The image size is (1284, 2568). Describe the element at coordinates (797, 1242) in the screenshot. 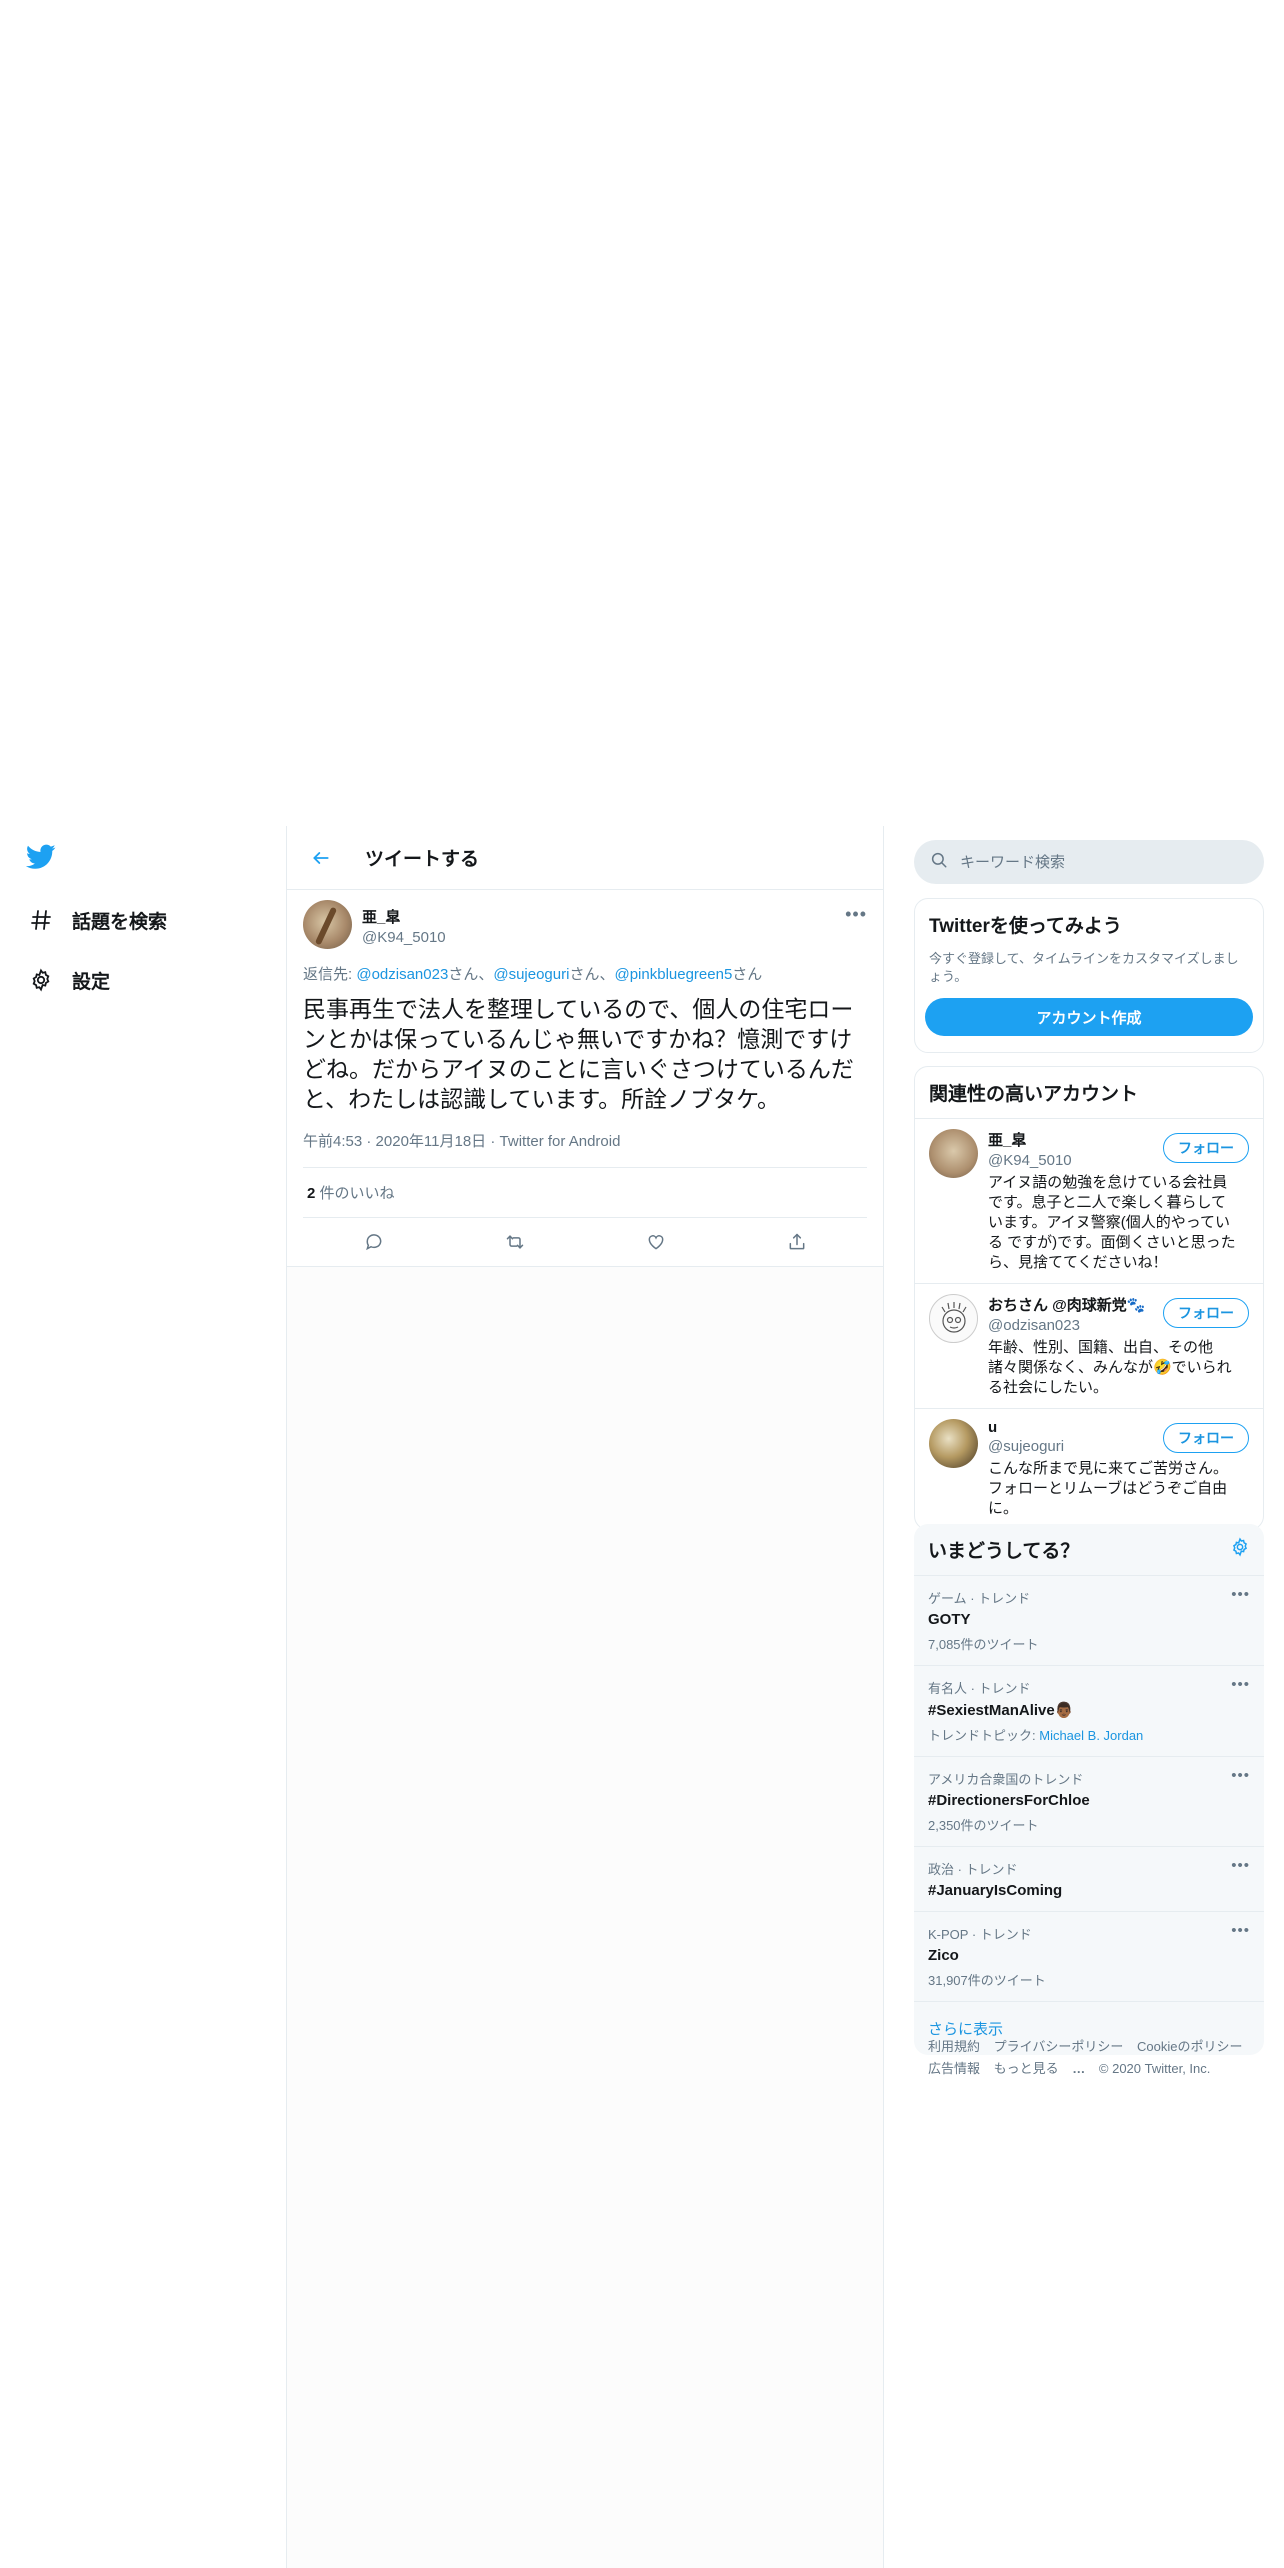

I see `share-icon` at that location.